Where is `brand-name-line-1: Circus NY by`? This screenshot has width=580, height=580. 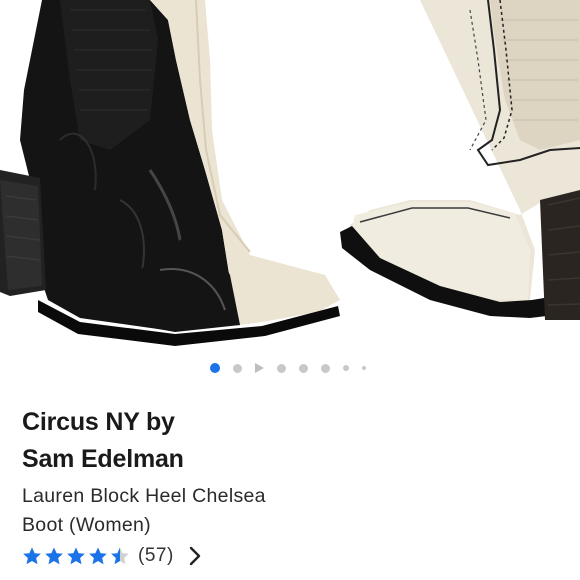
brand-name-line-1: Circus NY by is located at coordinates (98, 422).